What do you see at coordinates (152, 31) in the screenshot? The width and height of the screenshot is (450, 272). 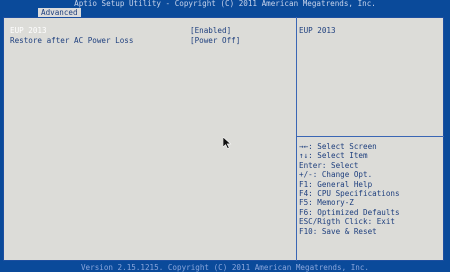 I see `setting-eup-2013: EUP 2013 [Enabled]` at bounding box center [152, 31].